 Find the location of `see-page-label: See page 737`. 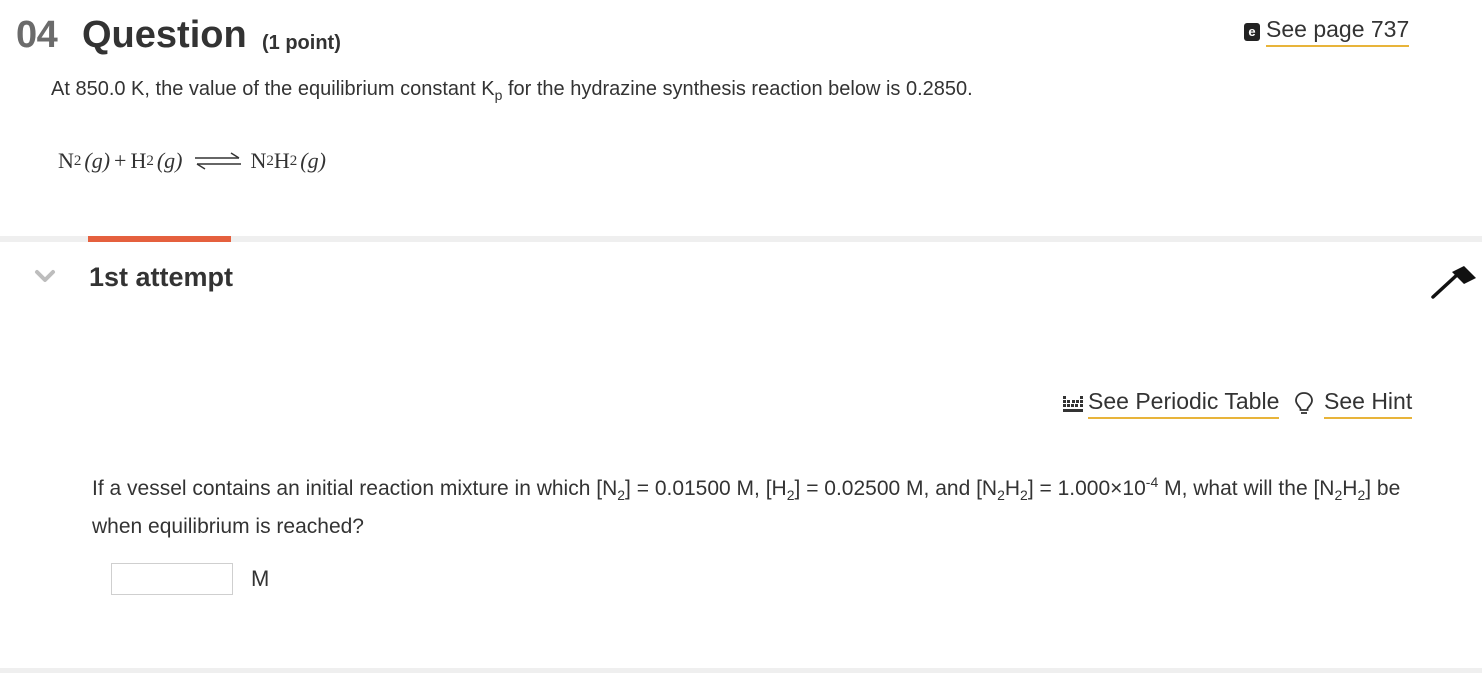

see-page-label: See page 737 is located at coordinates (1338, 31).